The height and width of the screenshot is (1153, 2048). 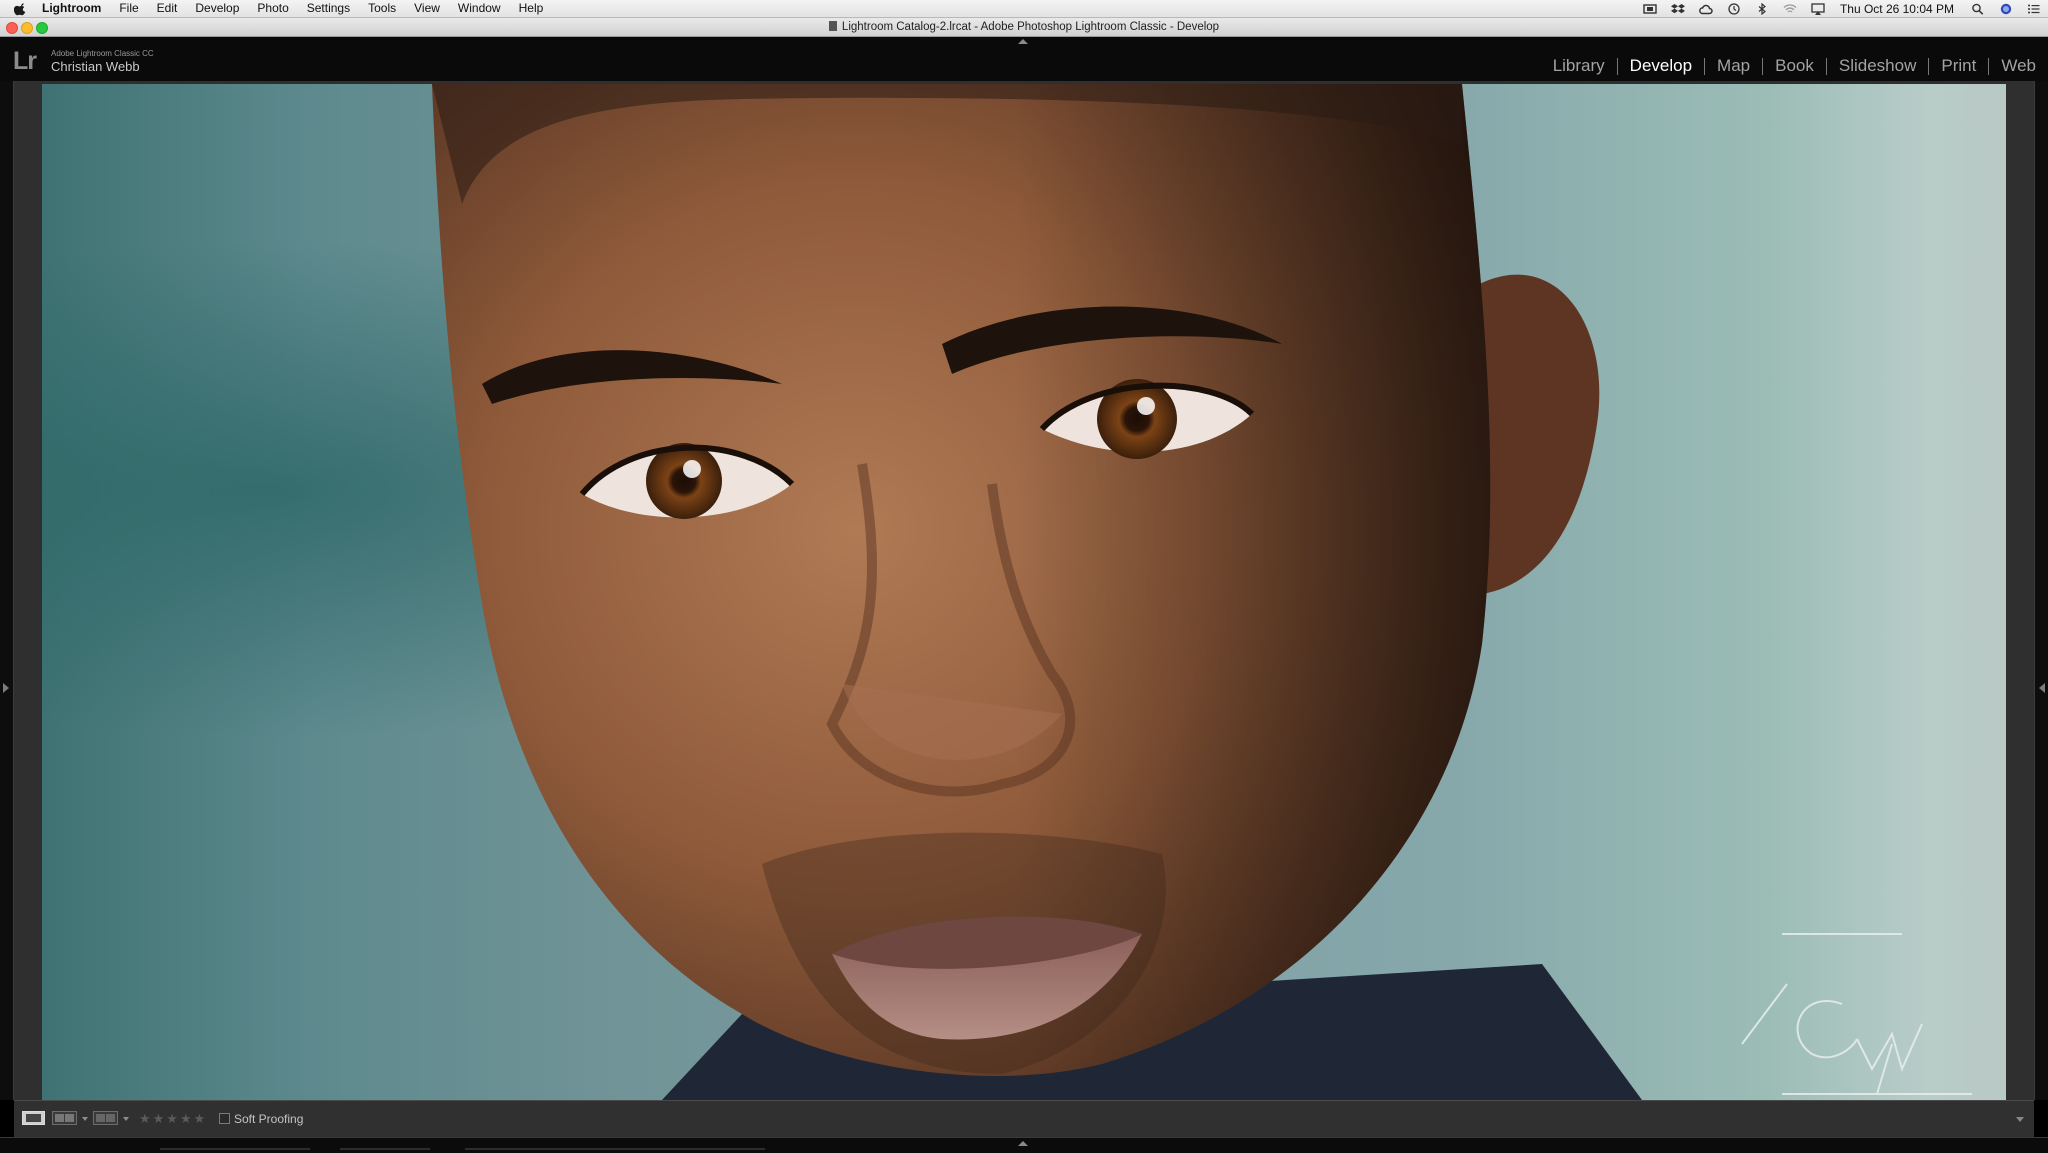 What do you see at coordinates (128, 8) in the screenshot?
I see `menu-file: File` at bounding box center [128, 8].